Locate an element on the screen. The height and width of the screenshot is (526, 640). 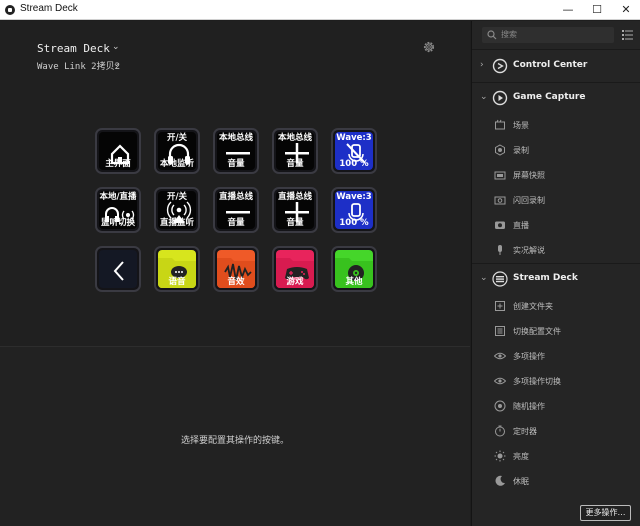
action-label: 多项操作切换 is located at coordinates (537, 381).